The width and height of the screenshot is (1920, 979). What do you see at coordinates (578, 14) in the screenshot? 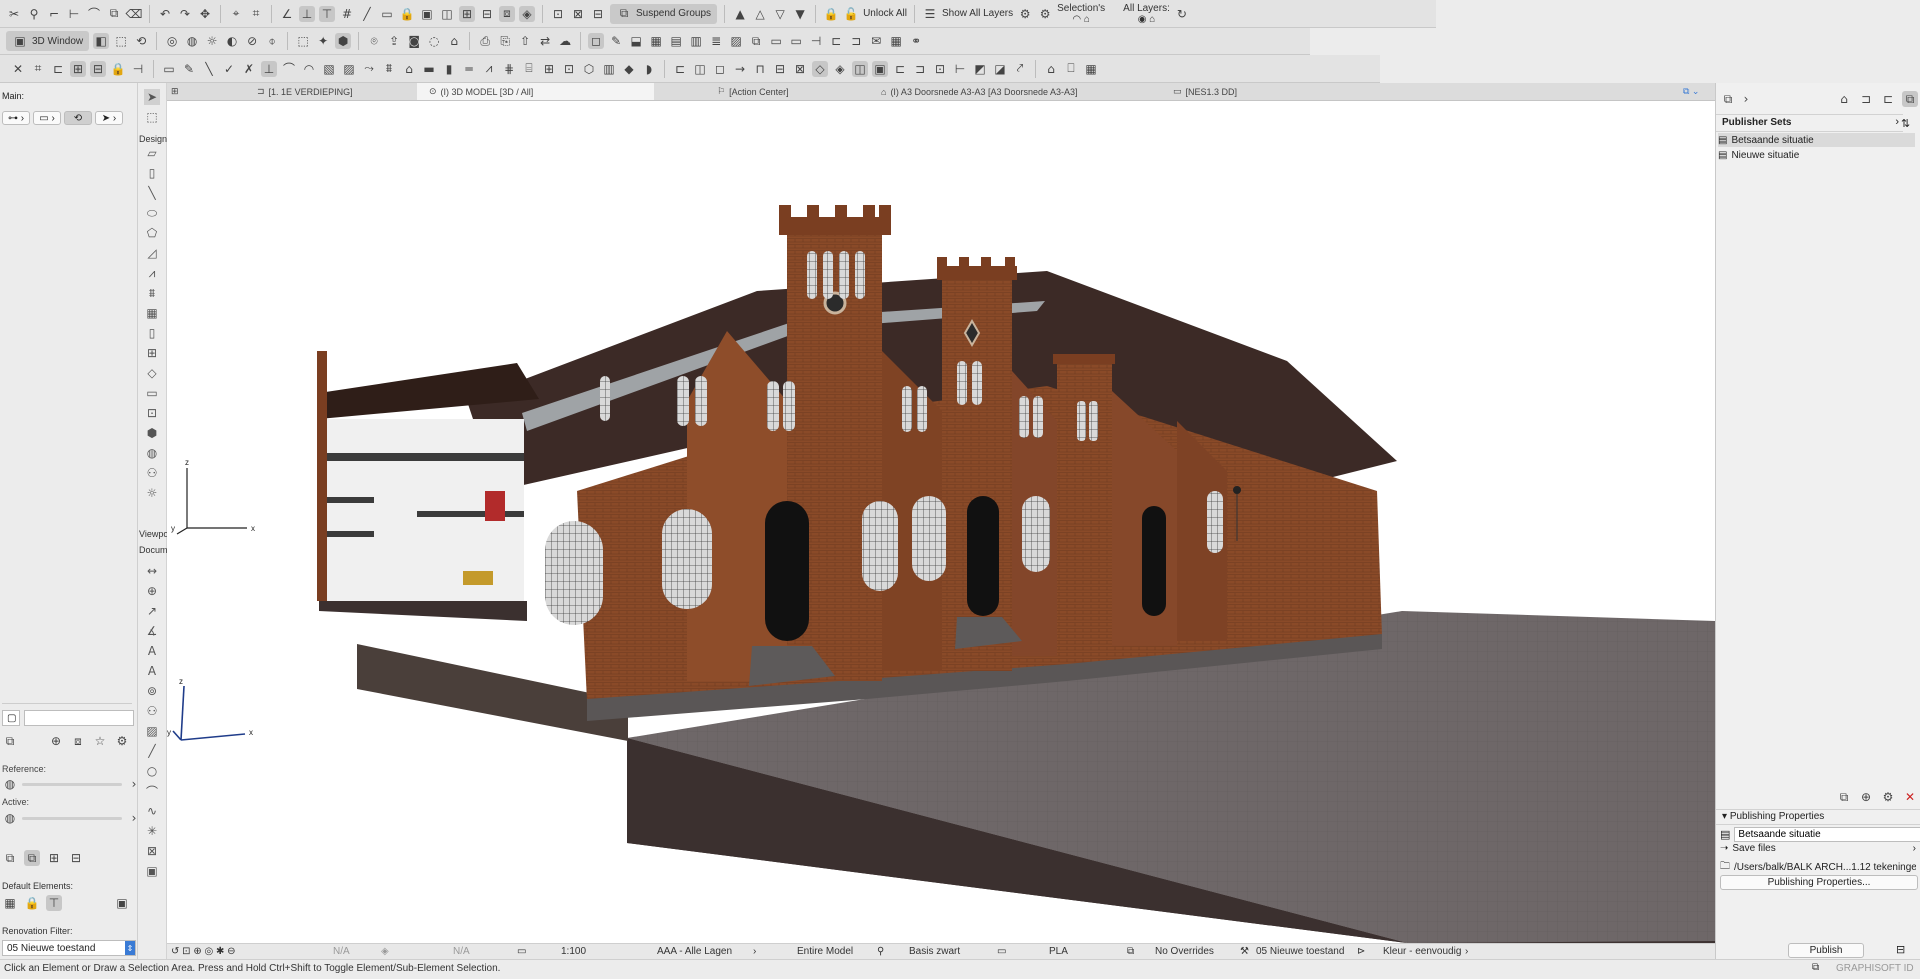
I see `explode-icon: ⊠` at bounding box center [578, 14].